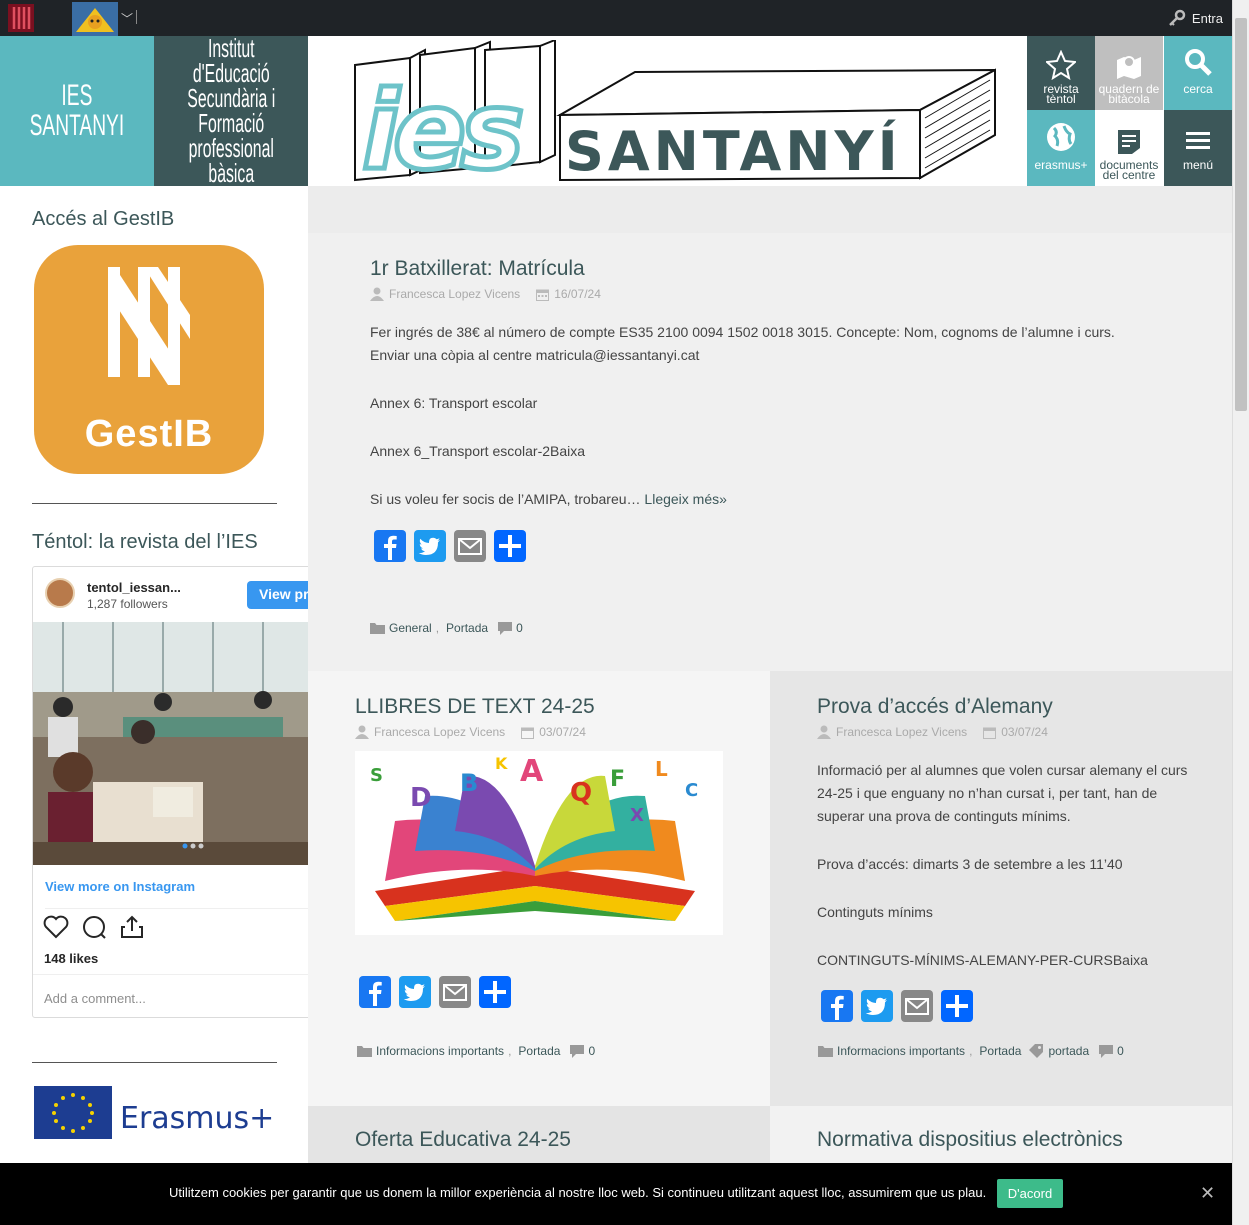 Image resolution: width=1249 pixels, height=1225 pixels. Describe the element at coordinates (1061, 65) in the screenshot. I see `star-icon` at that location.